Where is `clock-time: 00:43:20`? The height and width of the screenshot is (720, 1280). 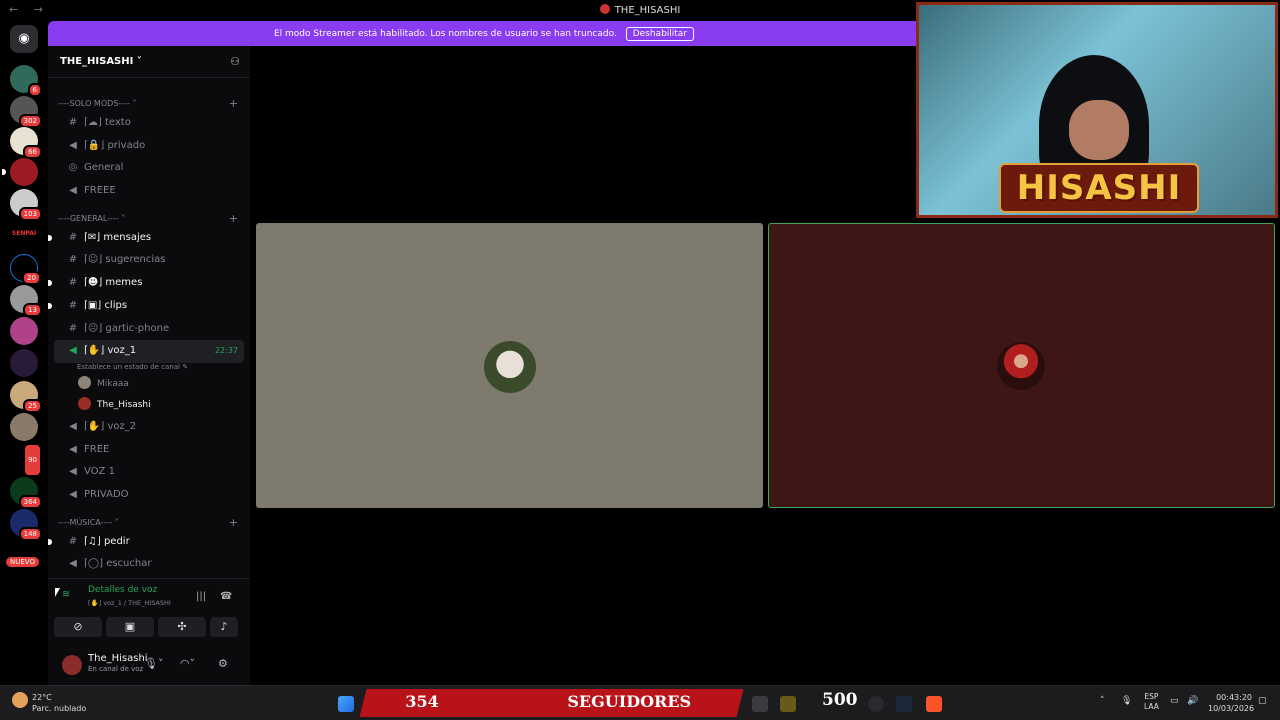 clock-time: 00:43:20 is located at coordinates (1234, 697).